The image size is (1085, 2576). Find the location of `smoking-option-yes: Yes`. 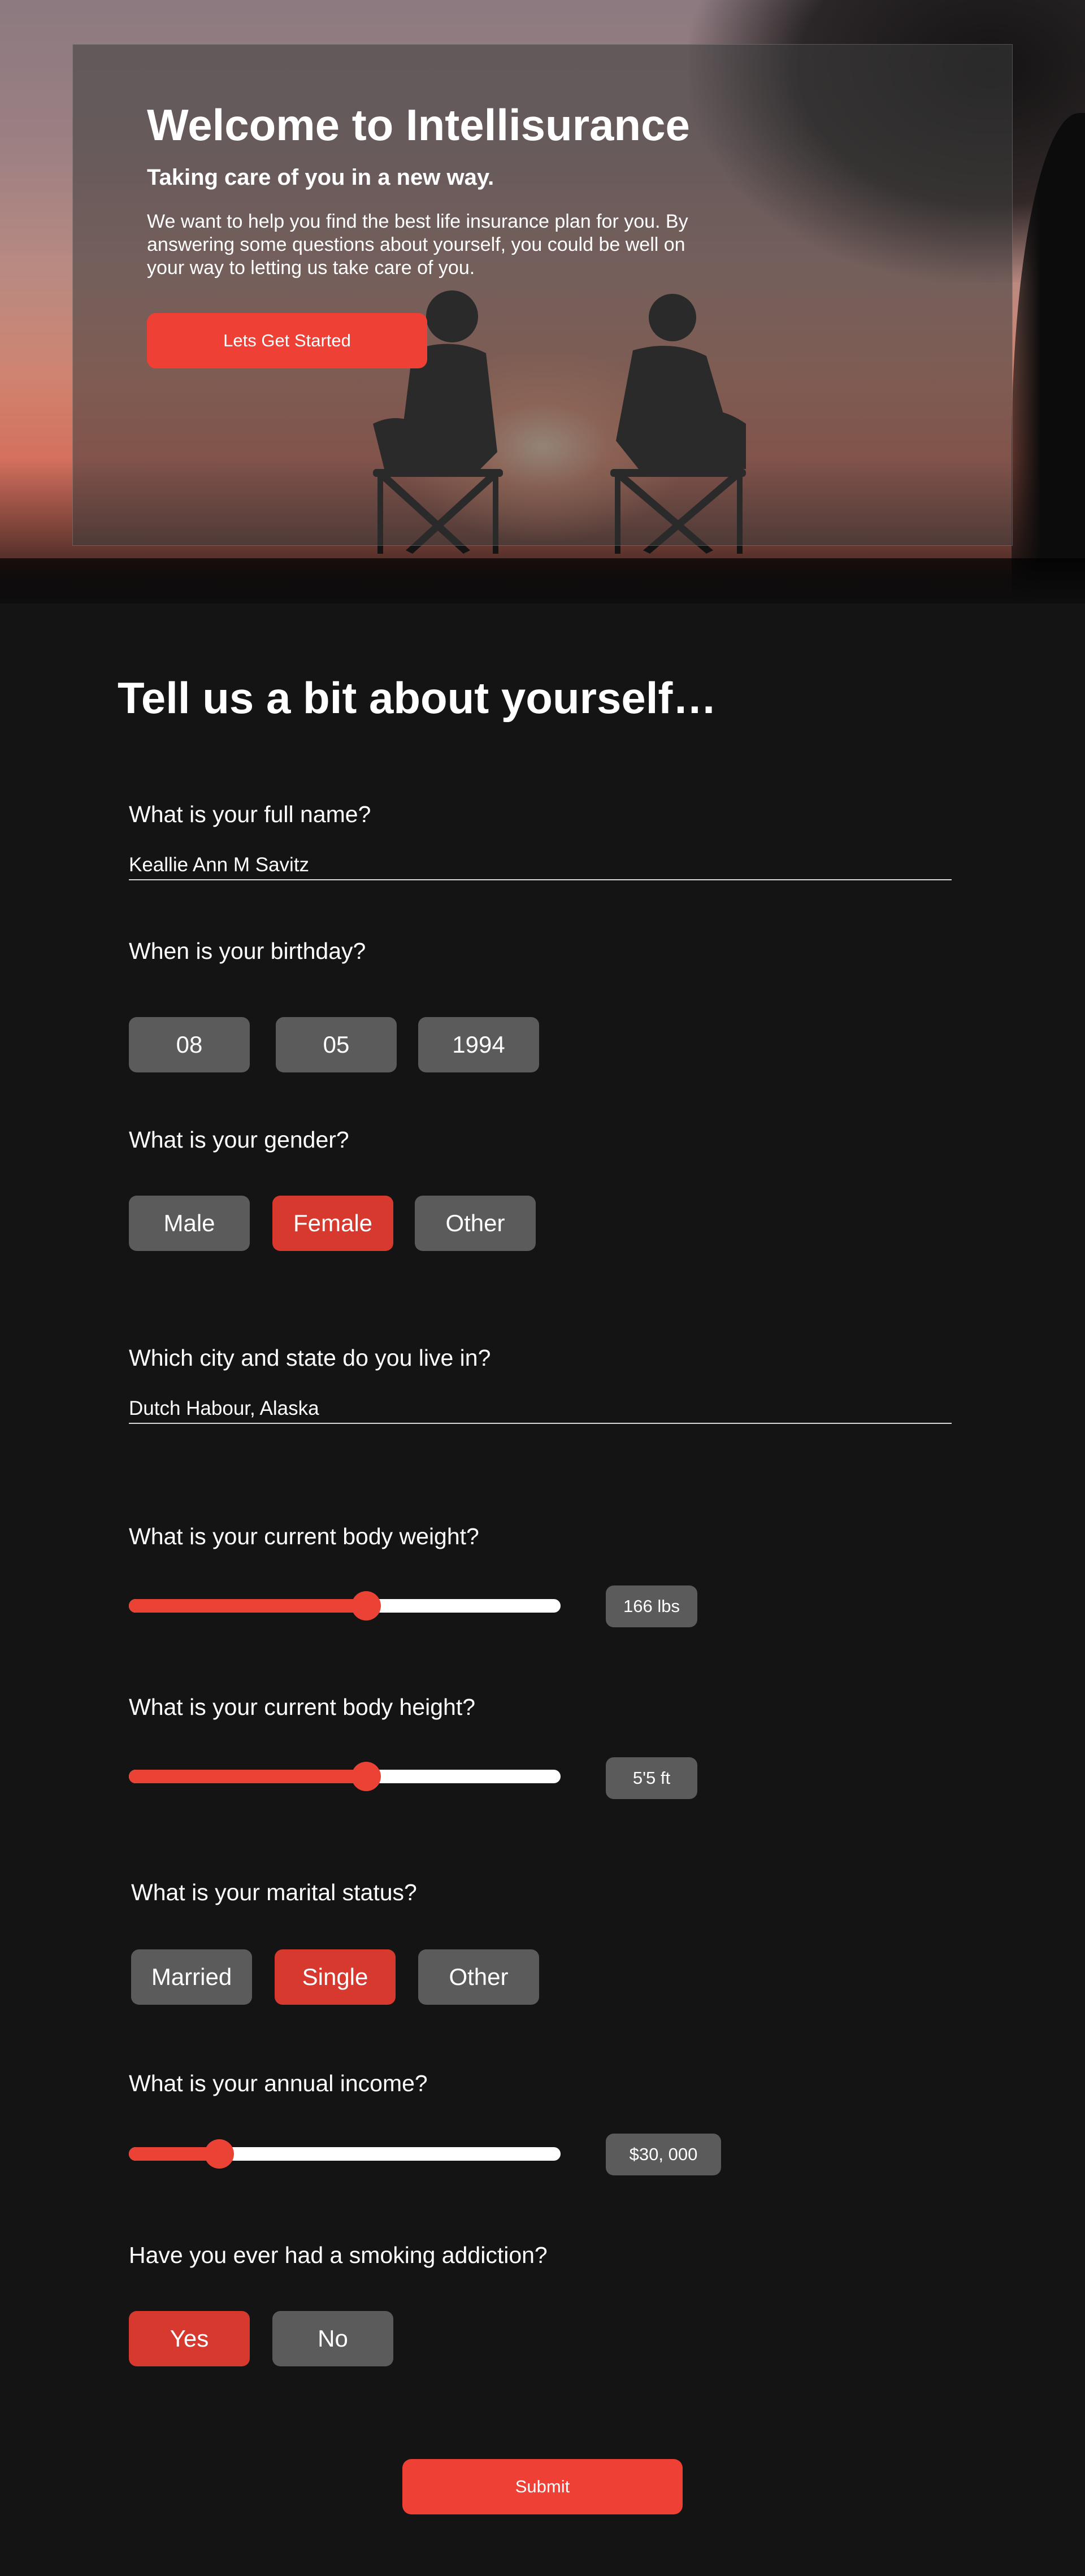

smoking-option-yes: Yes is located at coordinates (189, 2338).